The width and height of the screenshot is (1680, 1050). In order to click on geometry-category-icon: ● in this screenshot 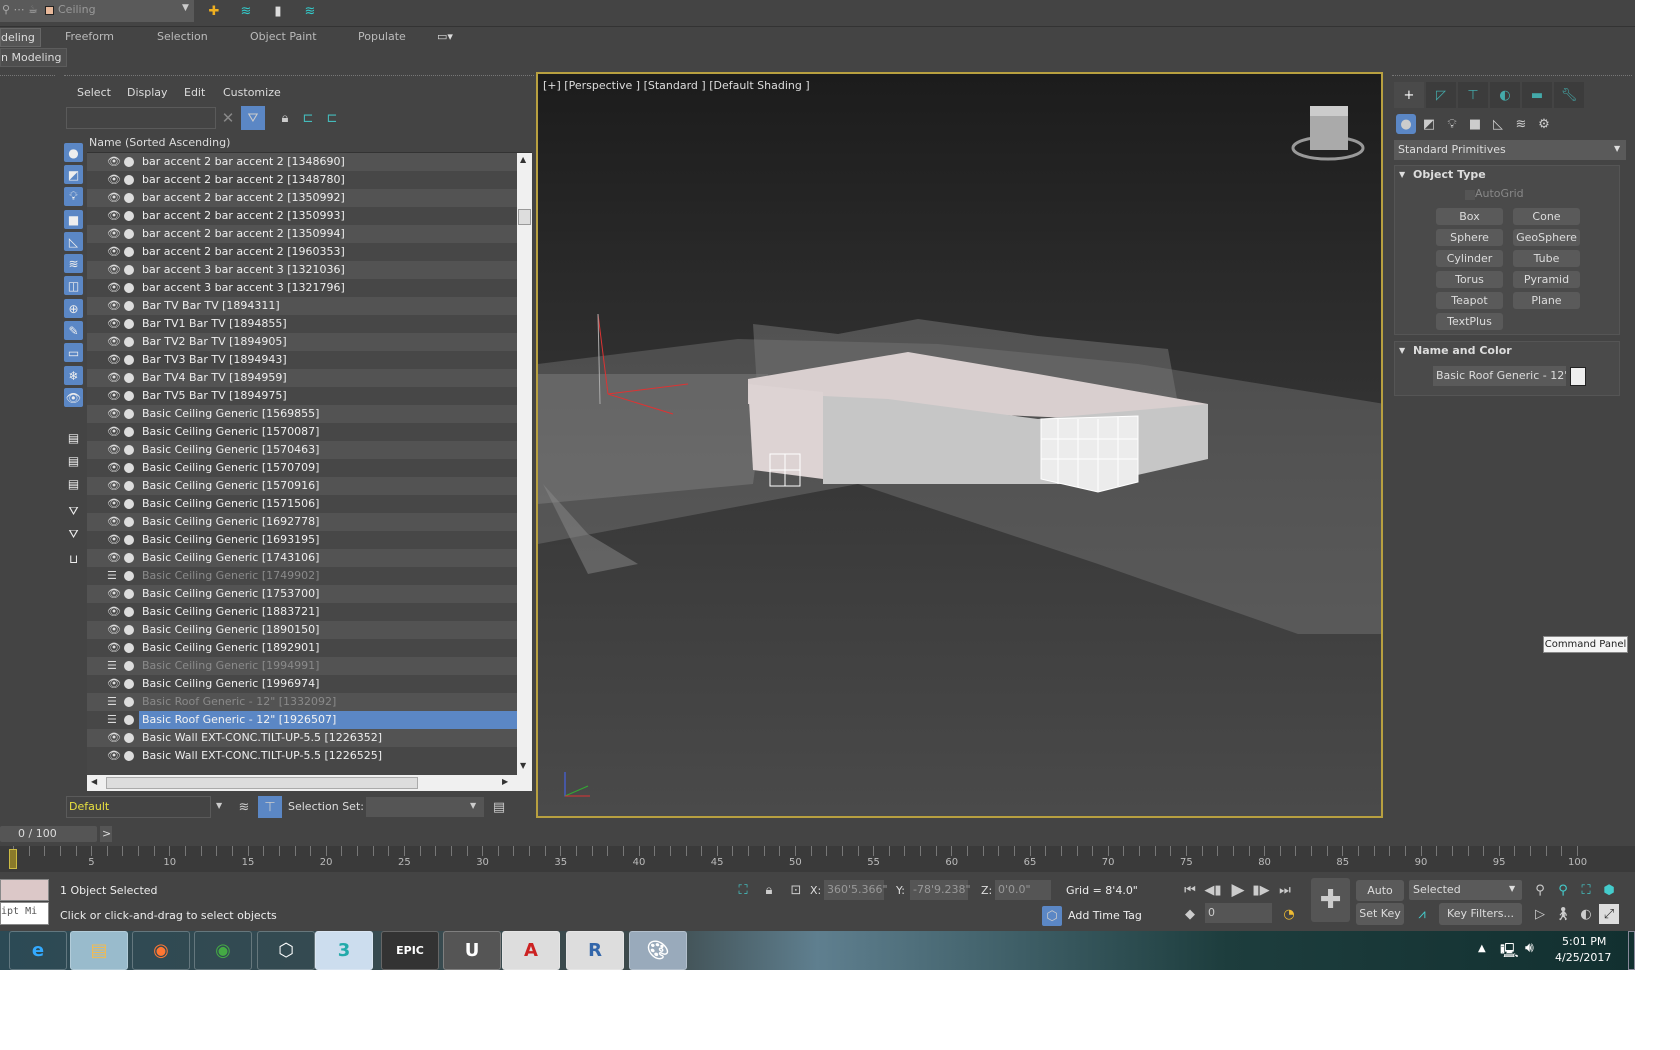, I will do `click(1406, 124)`.